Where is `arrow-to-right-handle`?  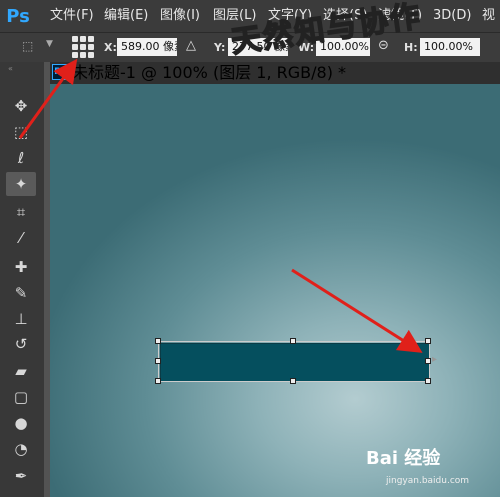
arrow-to-right-handle is located at coordinates (357, 310).